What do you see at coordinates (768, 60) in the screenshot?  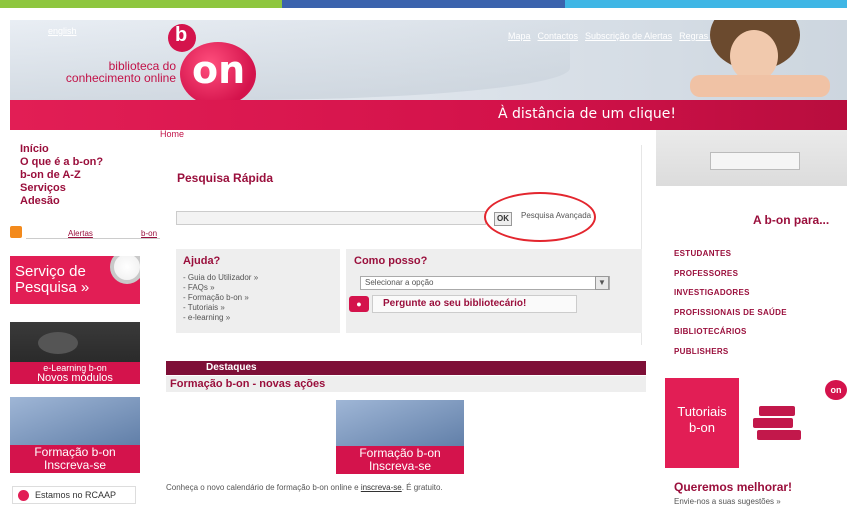 I see `banner-photo` at bounding box center [768, 60].